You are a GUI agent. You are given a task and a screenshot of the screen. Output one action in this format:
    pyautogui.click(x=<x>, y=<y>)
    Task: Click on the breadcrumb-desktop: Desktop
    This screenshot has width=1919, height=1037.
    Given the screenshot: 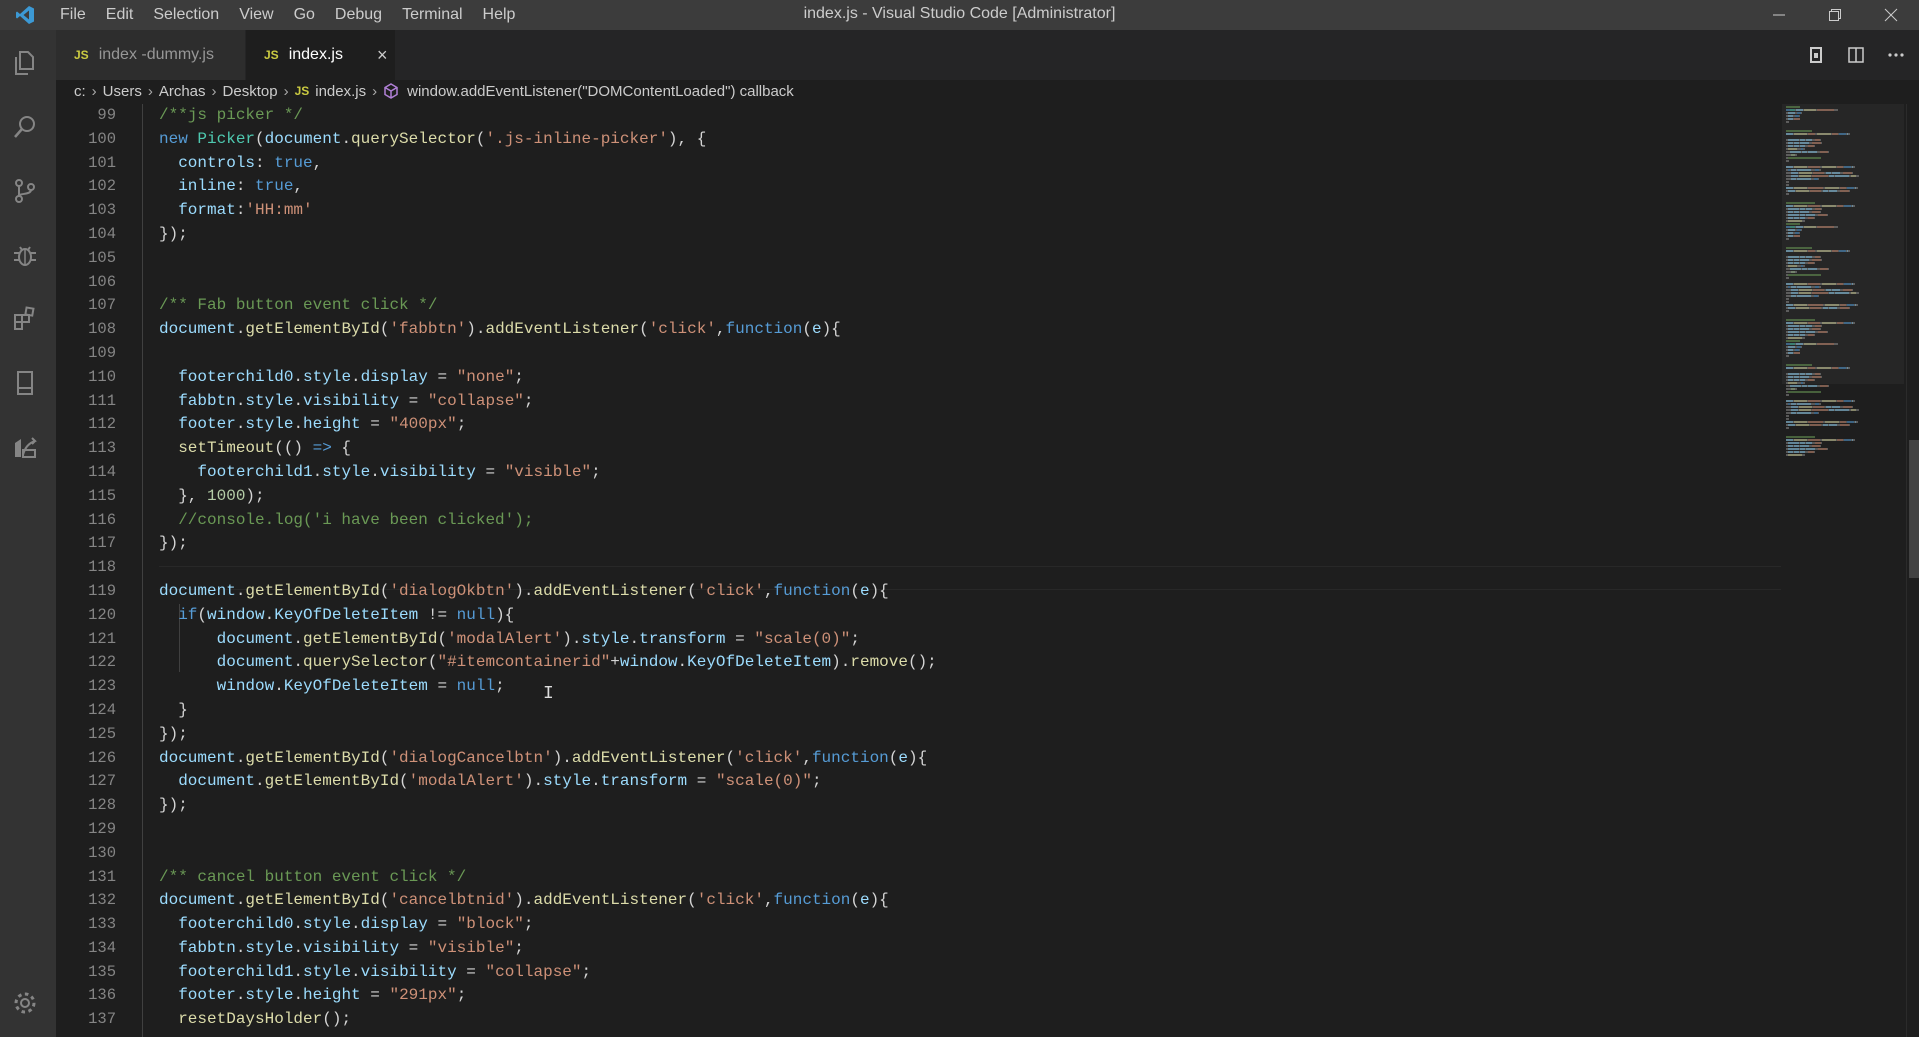 What is the action you would take?
    pyautogui.click(x=250, y=91)
    